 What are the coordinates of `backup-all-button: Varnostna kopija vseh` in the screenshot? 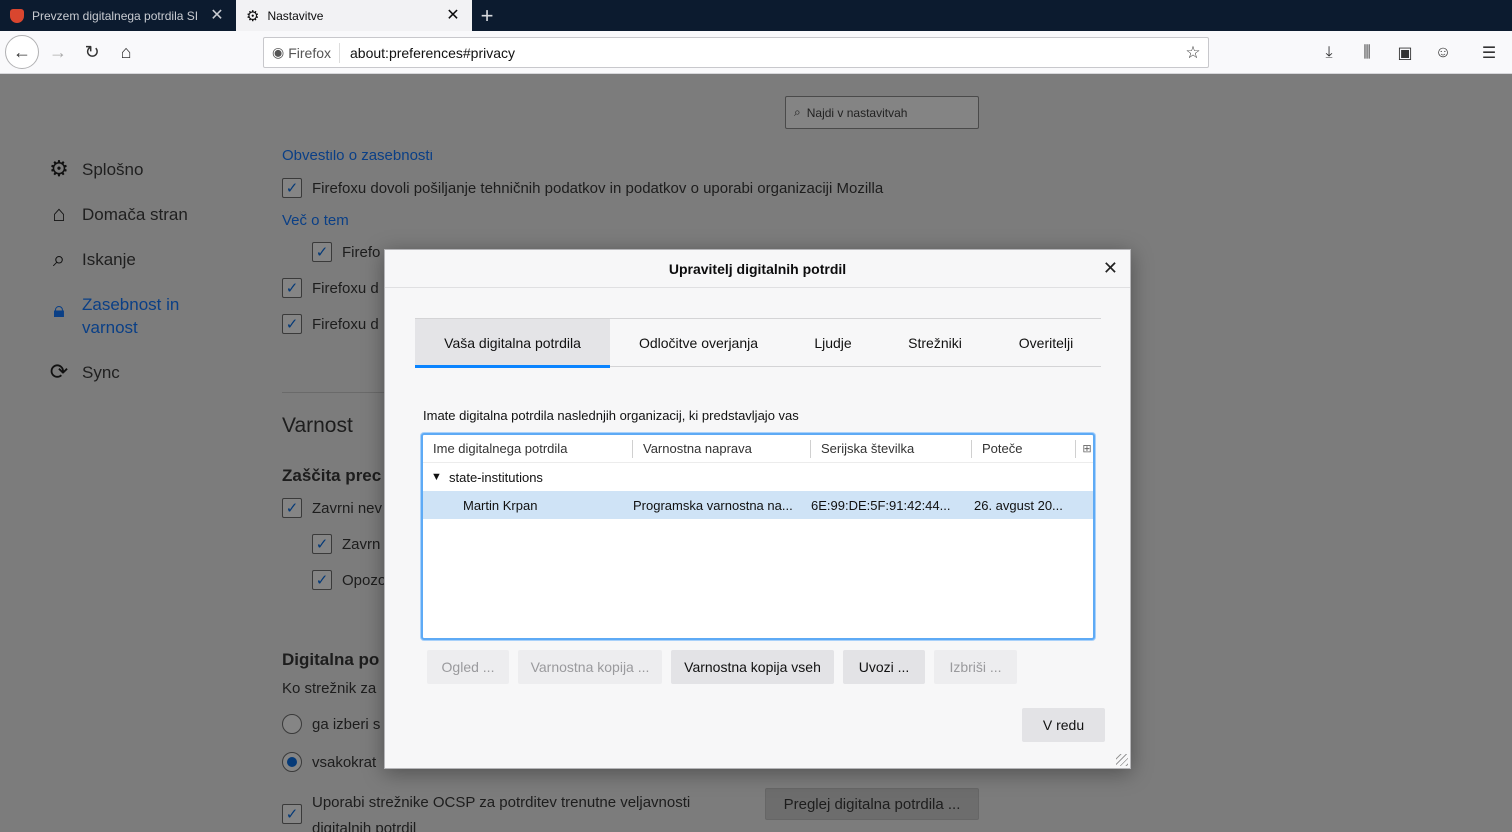 It's located at (752, 667).